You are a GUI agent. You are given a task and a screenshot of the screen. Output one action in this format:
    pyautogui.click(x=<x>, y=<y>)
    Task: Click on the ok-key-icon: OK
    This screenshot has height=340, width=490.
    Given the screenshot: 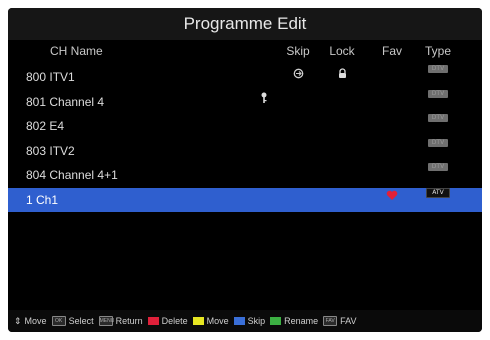 What is the action you would take?
    pyautogui.click(x=58, y=321)
    